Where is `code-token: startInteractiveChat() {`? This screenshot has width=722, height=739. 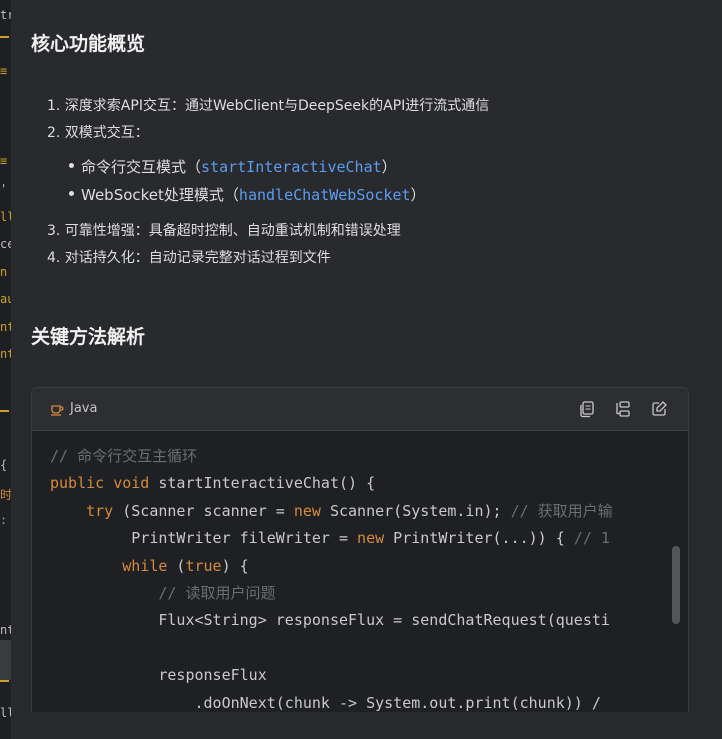 code-token: startInteractiveChat() { is located at coordinates (262, 483).